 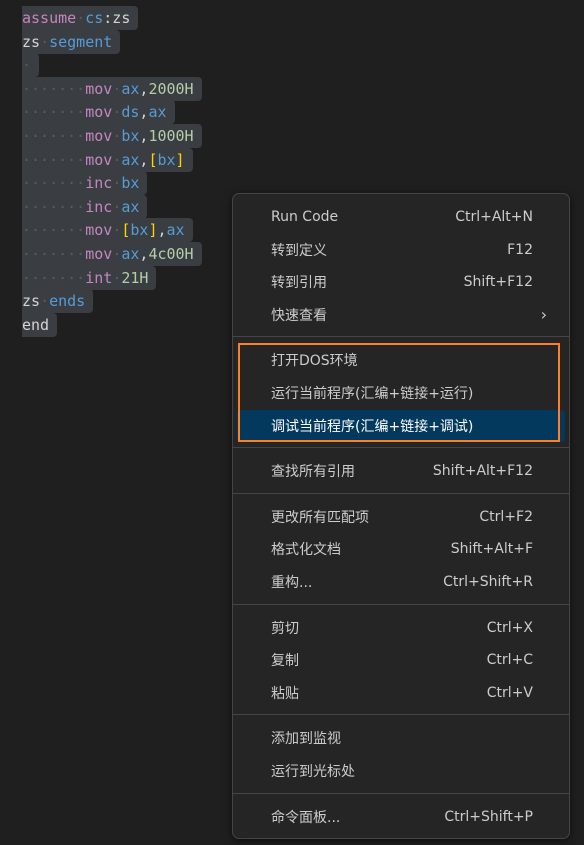 I want to click on code-line: ·······mov·ax,[bx], so click(x=107, y=159).